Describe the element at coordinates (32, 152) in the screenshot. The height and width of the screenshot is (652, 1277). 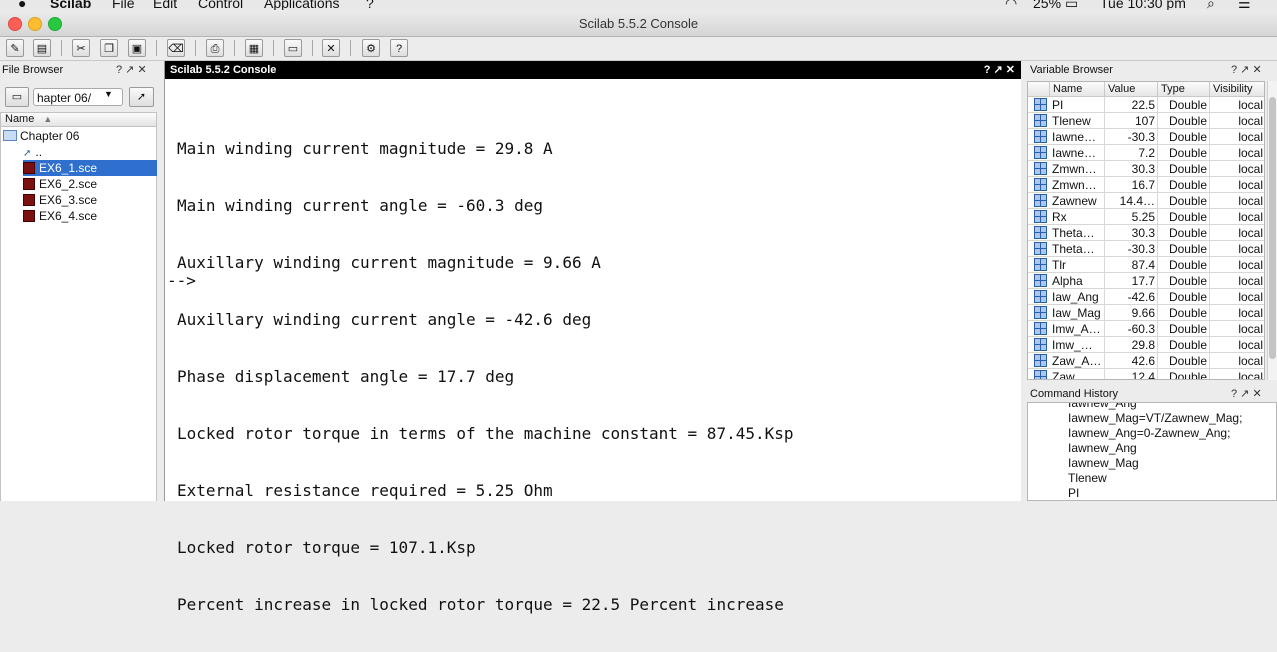
I see `parent-item: ➚..` at that location.